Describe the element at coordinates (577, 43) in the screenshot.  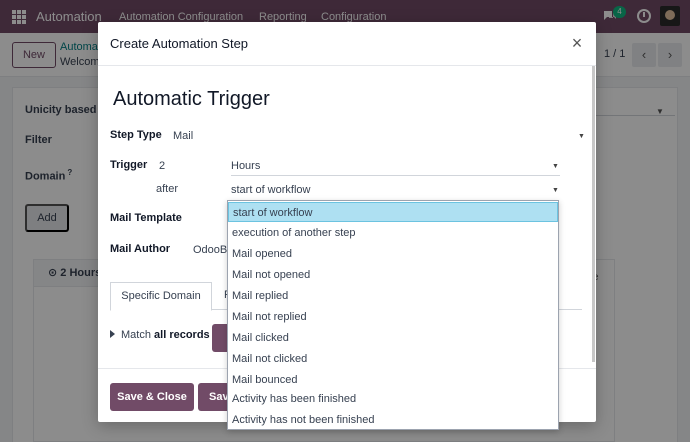
I see `close-icon: ×` at that location.